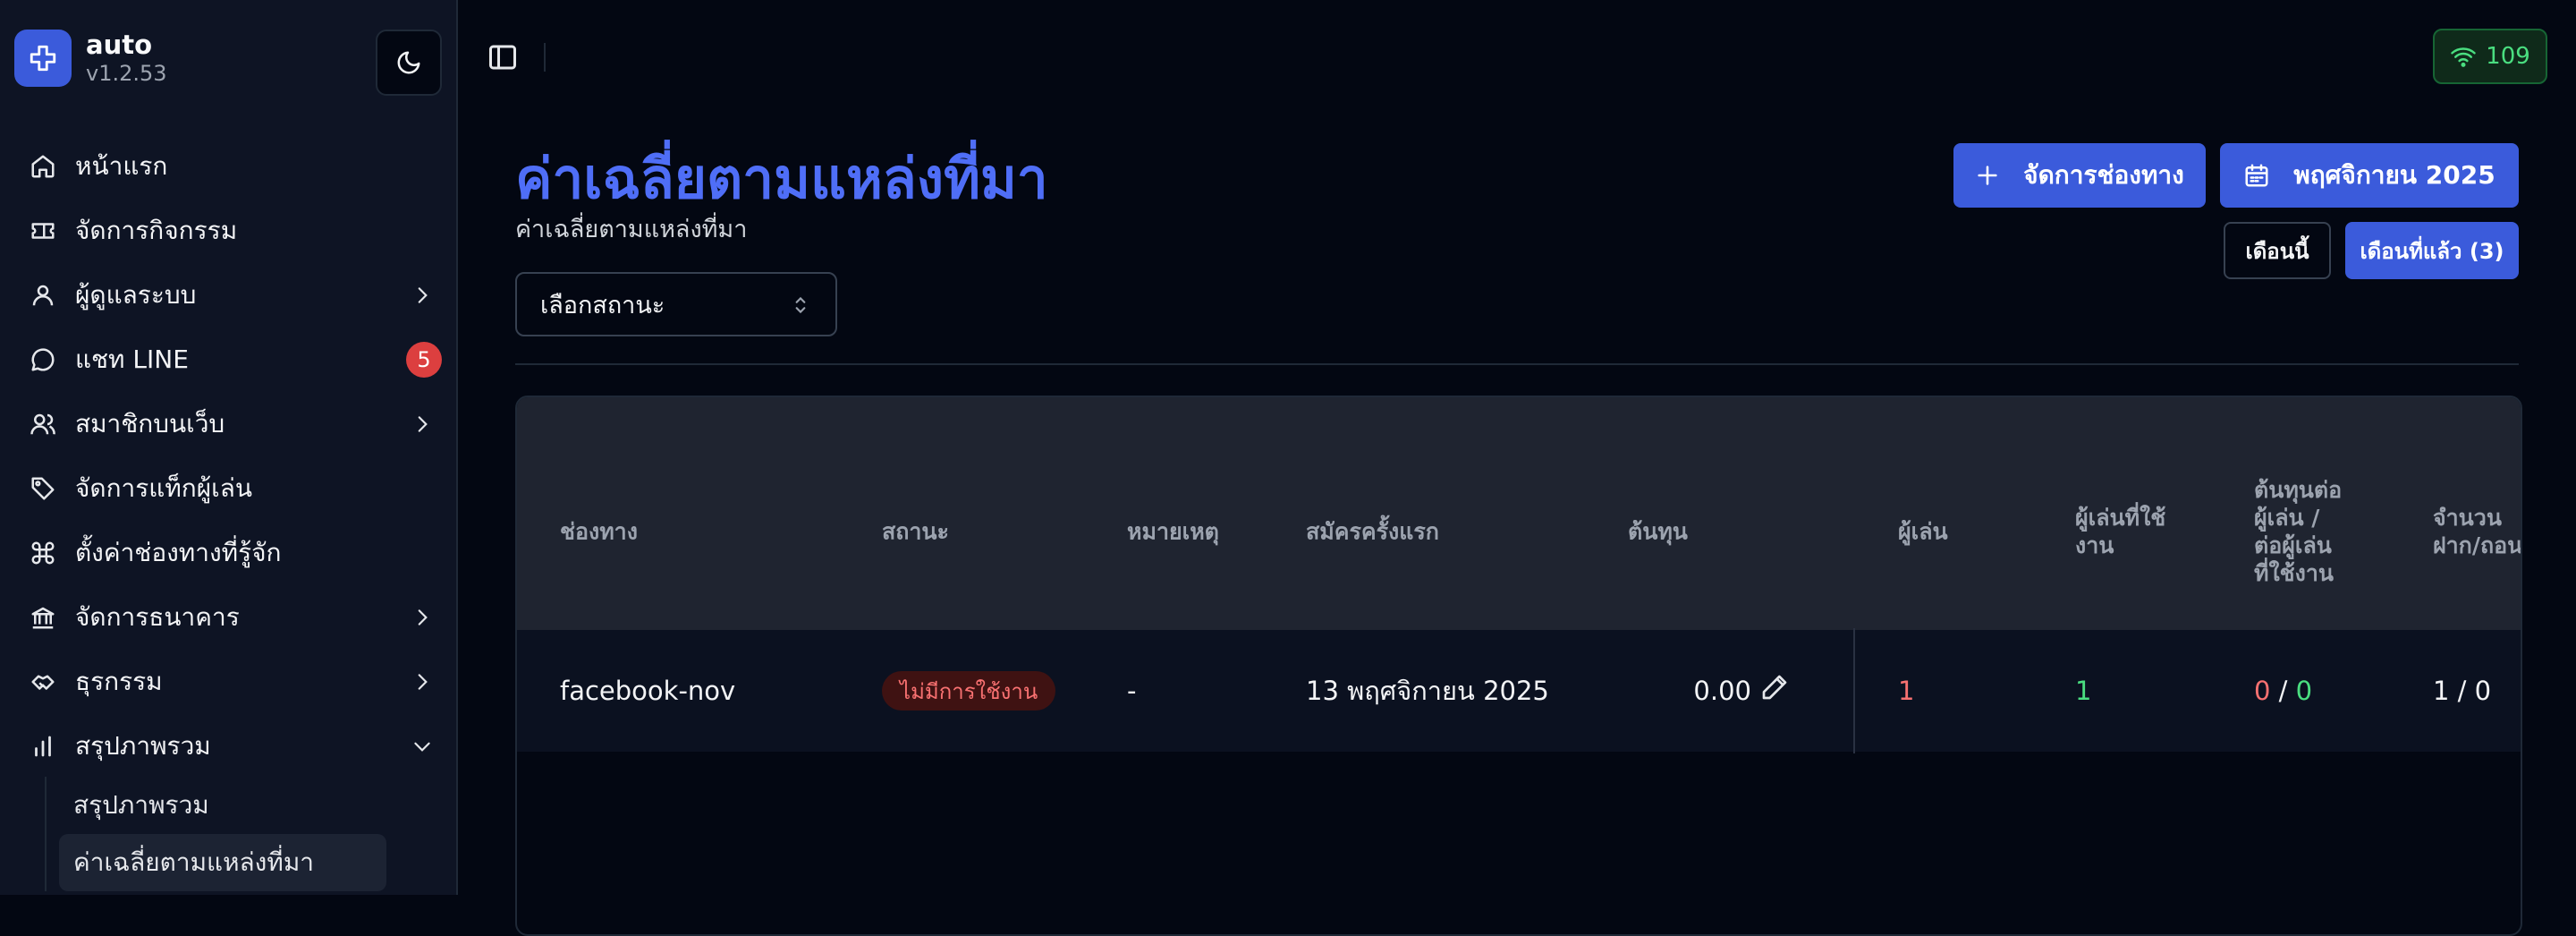  I want to click on sidebar-subnav-overview: สรุปภาพรวม ค่าเฉลี่ยตามแหล่งที่มา, so click(223, 834).